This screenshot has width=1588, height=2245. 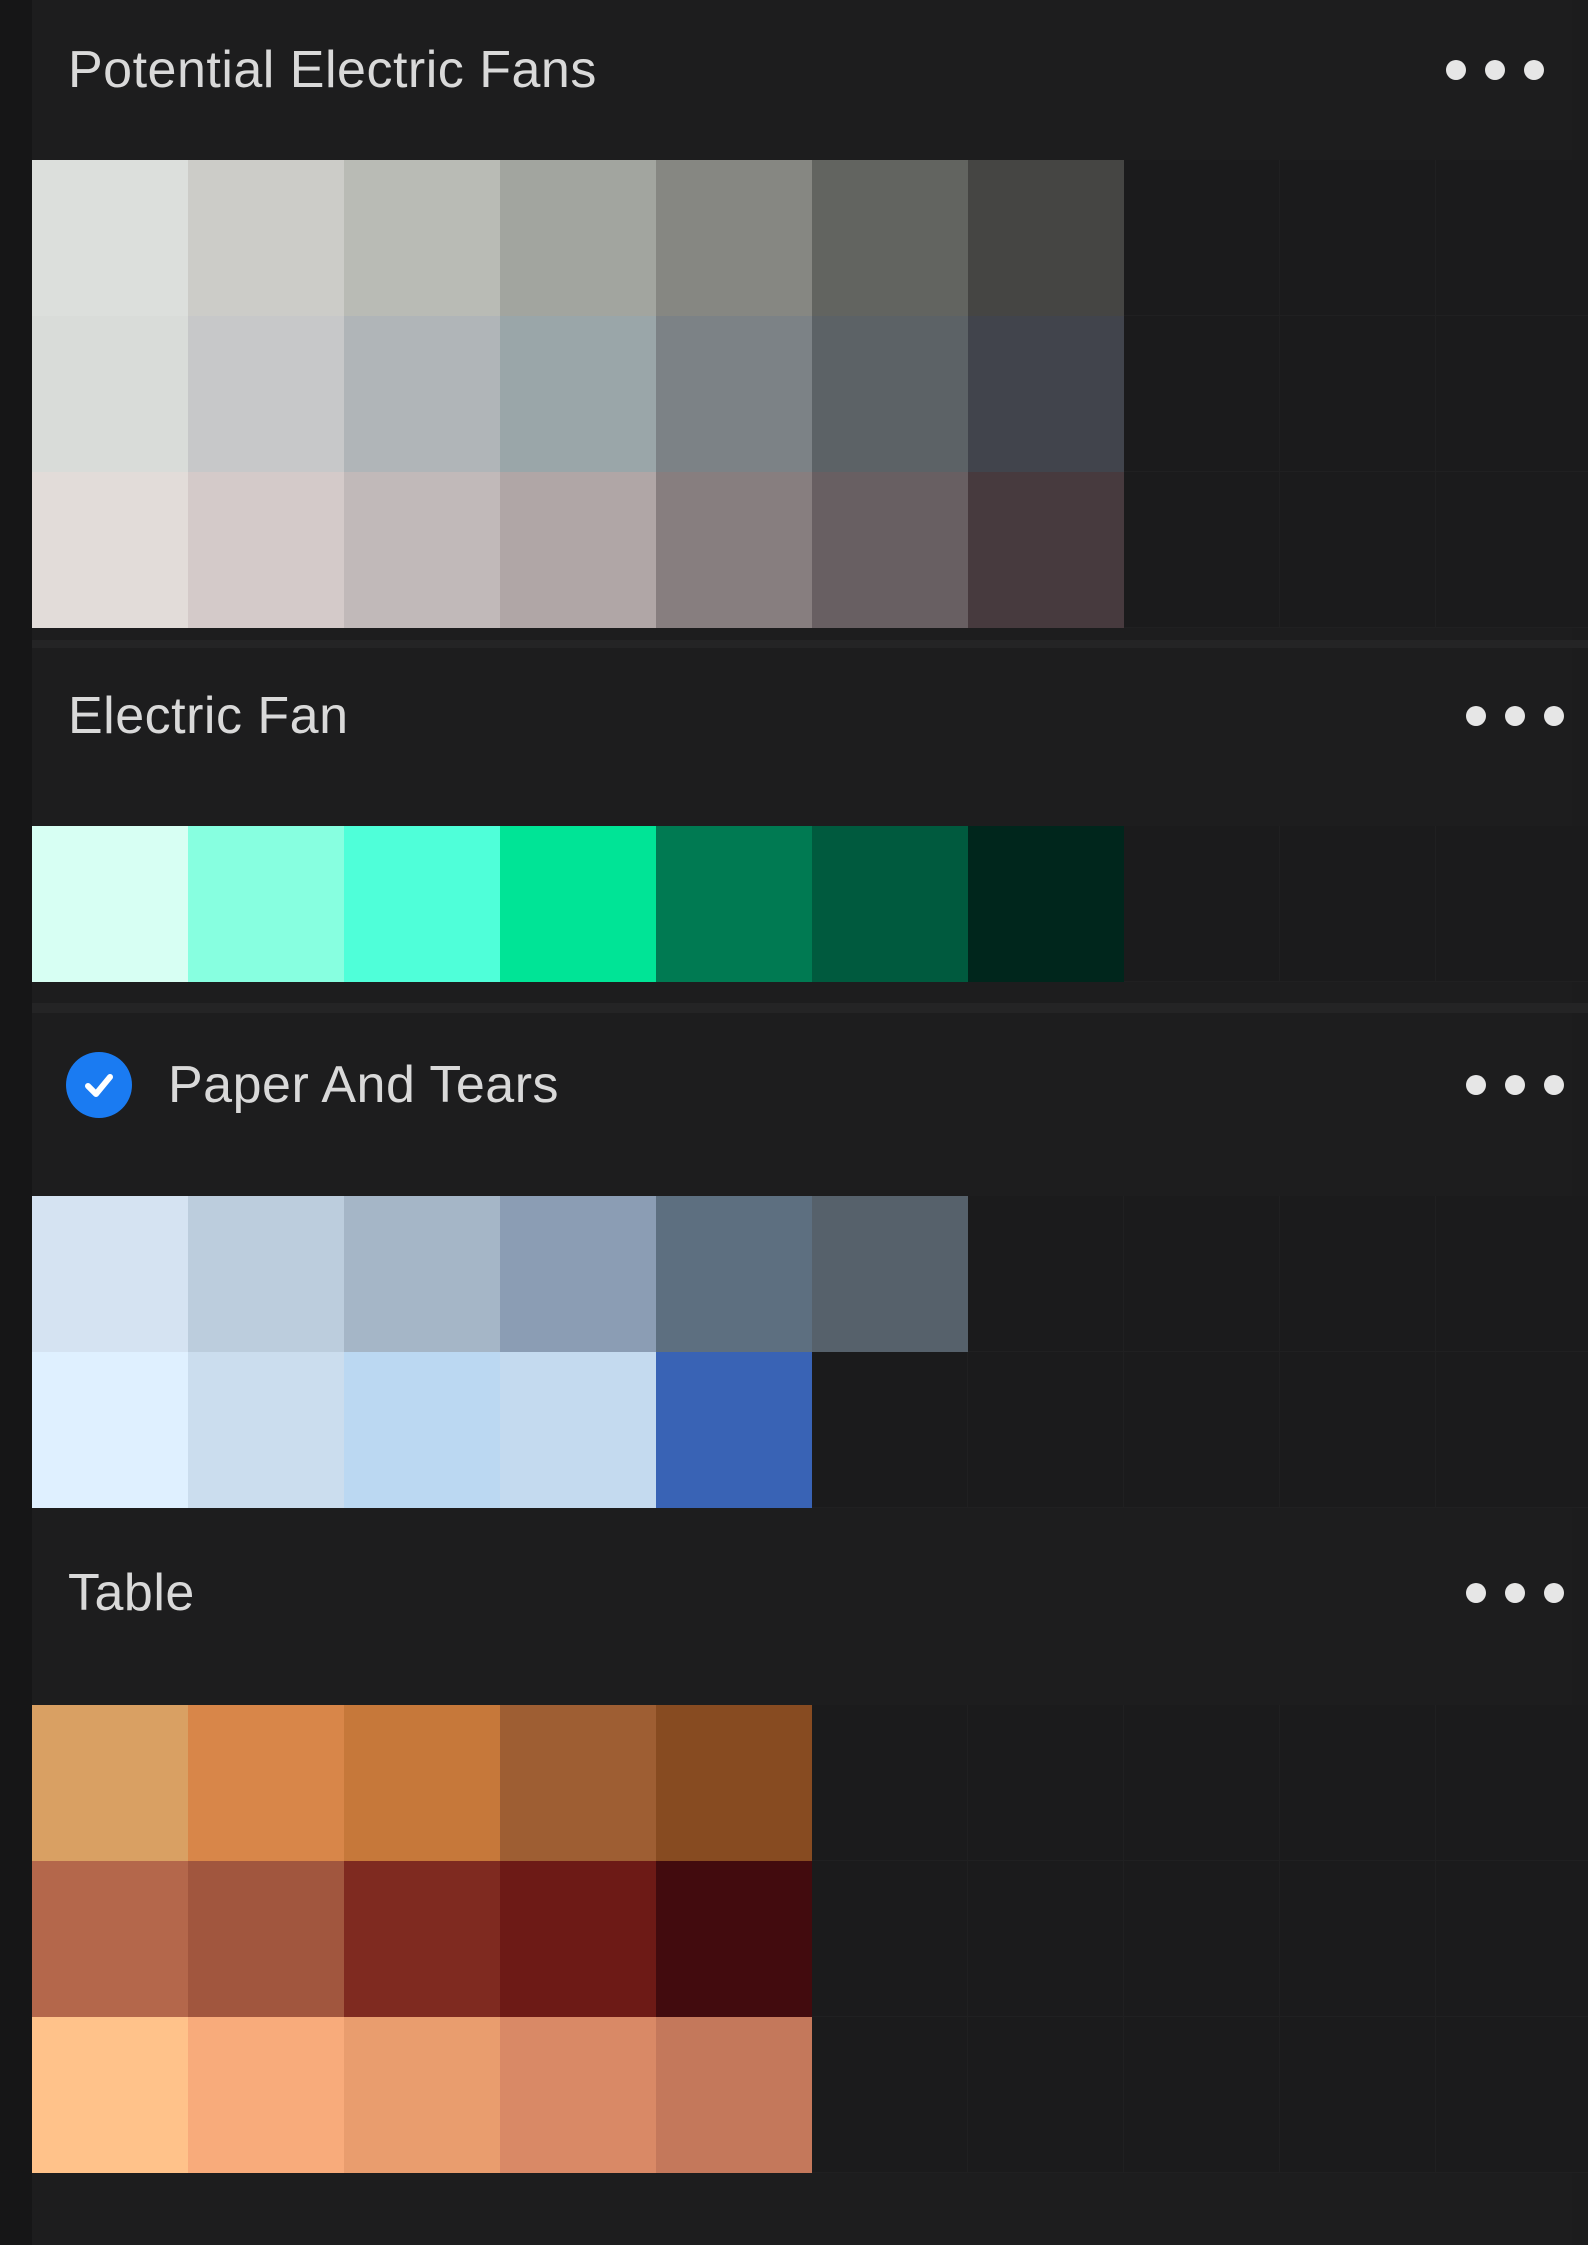 I want to click on checkmark-circle-icon, so click(x=99, y=1085).